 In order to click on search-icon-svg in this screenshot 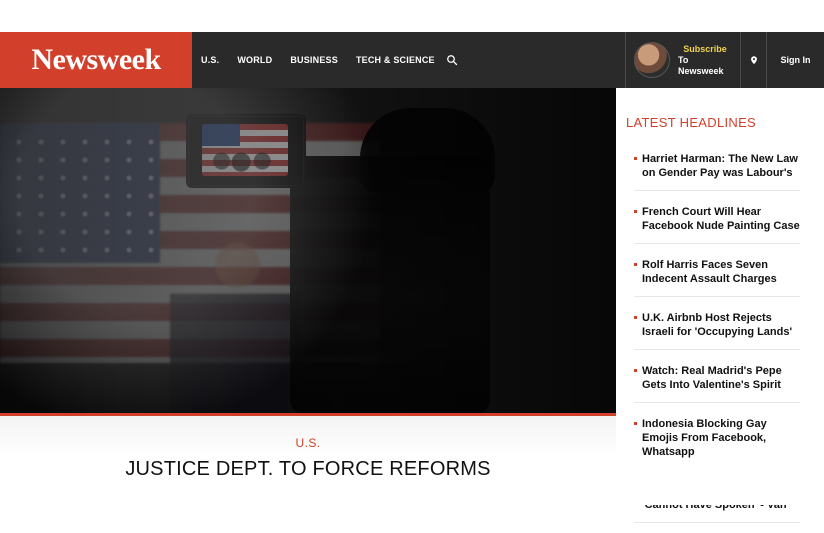, I will do `click(451, 60)`.